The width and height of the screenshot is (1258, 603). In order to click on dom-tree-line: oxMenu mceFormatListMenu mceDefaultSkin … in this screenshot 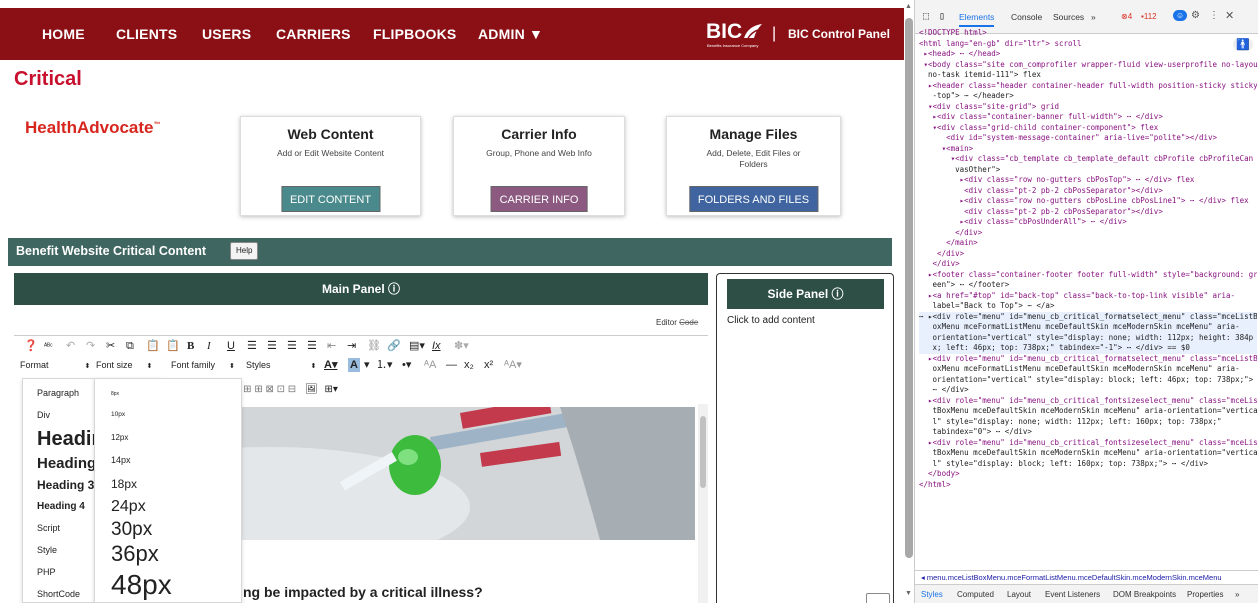, I will do `click(1088, 327)`.